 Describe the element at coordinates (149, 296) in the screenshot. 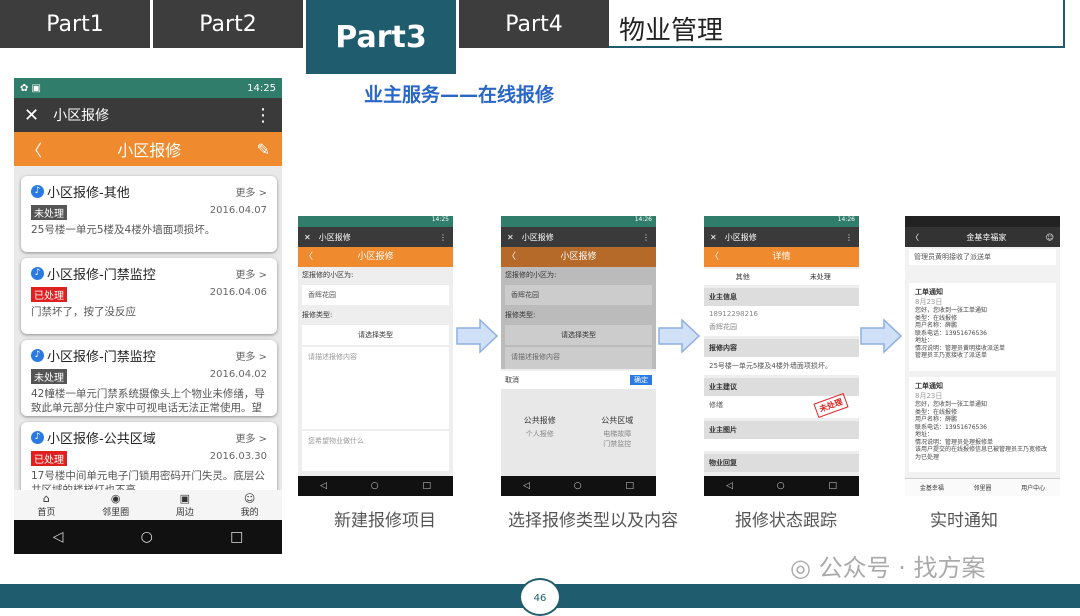

I see `repair-card: ♪ 小区报修-门禁监控 更多 > 已处理 2016.04.06 门禁坏了，按了没反应` at that location.